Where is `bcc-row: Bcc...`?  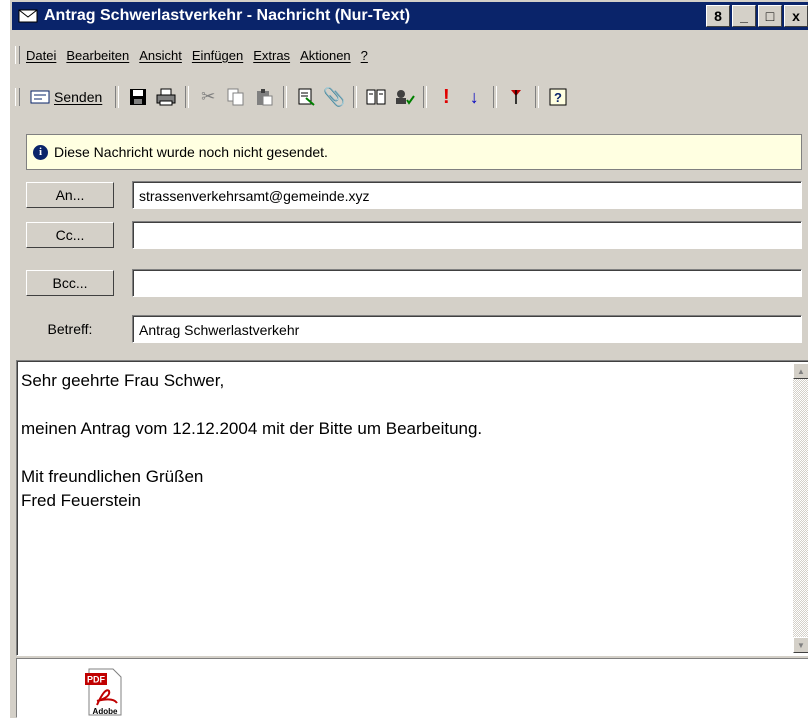
bcc-row: Bcc... is located at coordinates (414, 283).